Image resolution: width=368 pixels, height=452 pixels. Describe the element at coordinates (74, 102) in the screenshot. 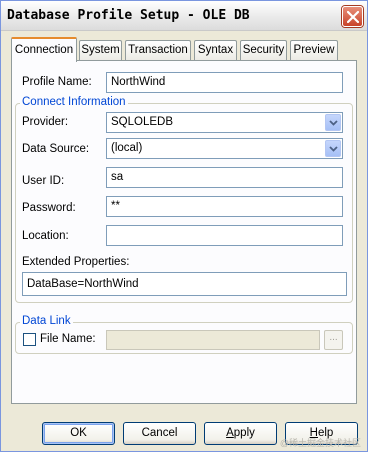

I see `connect-information-title: Connect Information` at that location.